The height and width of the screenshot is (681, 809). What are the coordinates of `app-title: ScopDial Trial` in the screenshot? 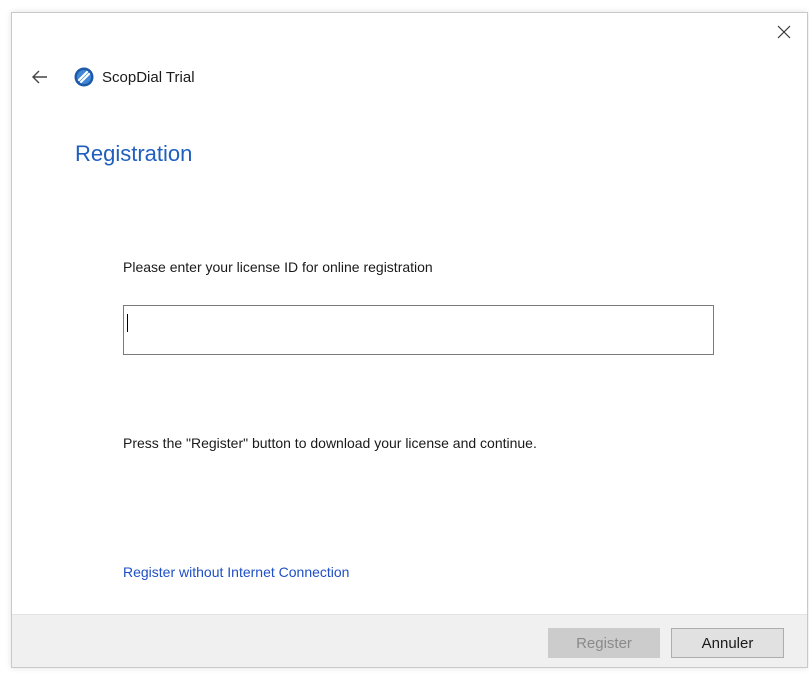 It's located at (148, 77).